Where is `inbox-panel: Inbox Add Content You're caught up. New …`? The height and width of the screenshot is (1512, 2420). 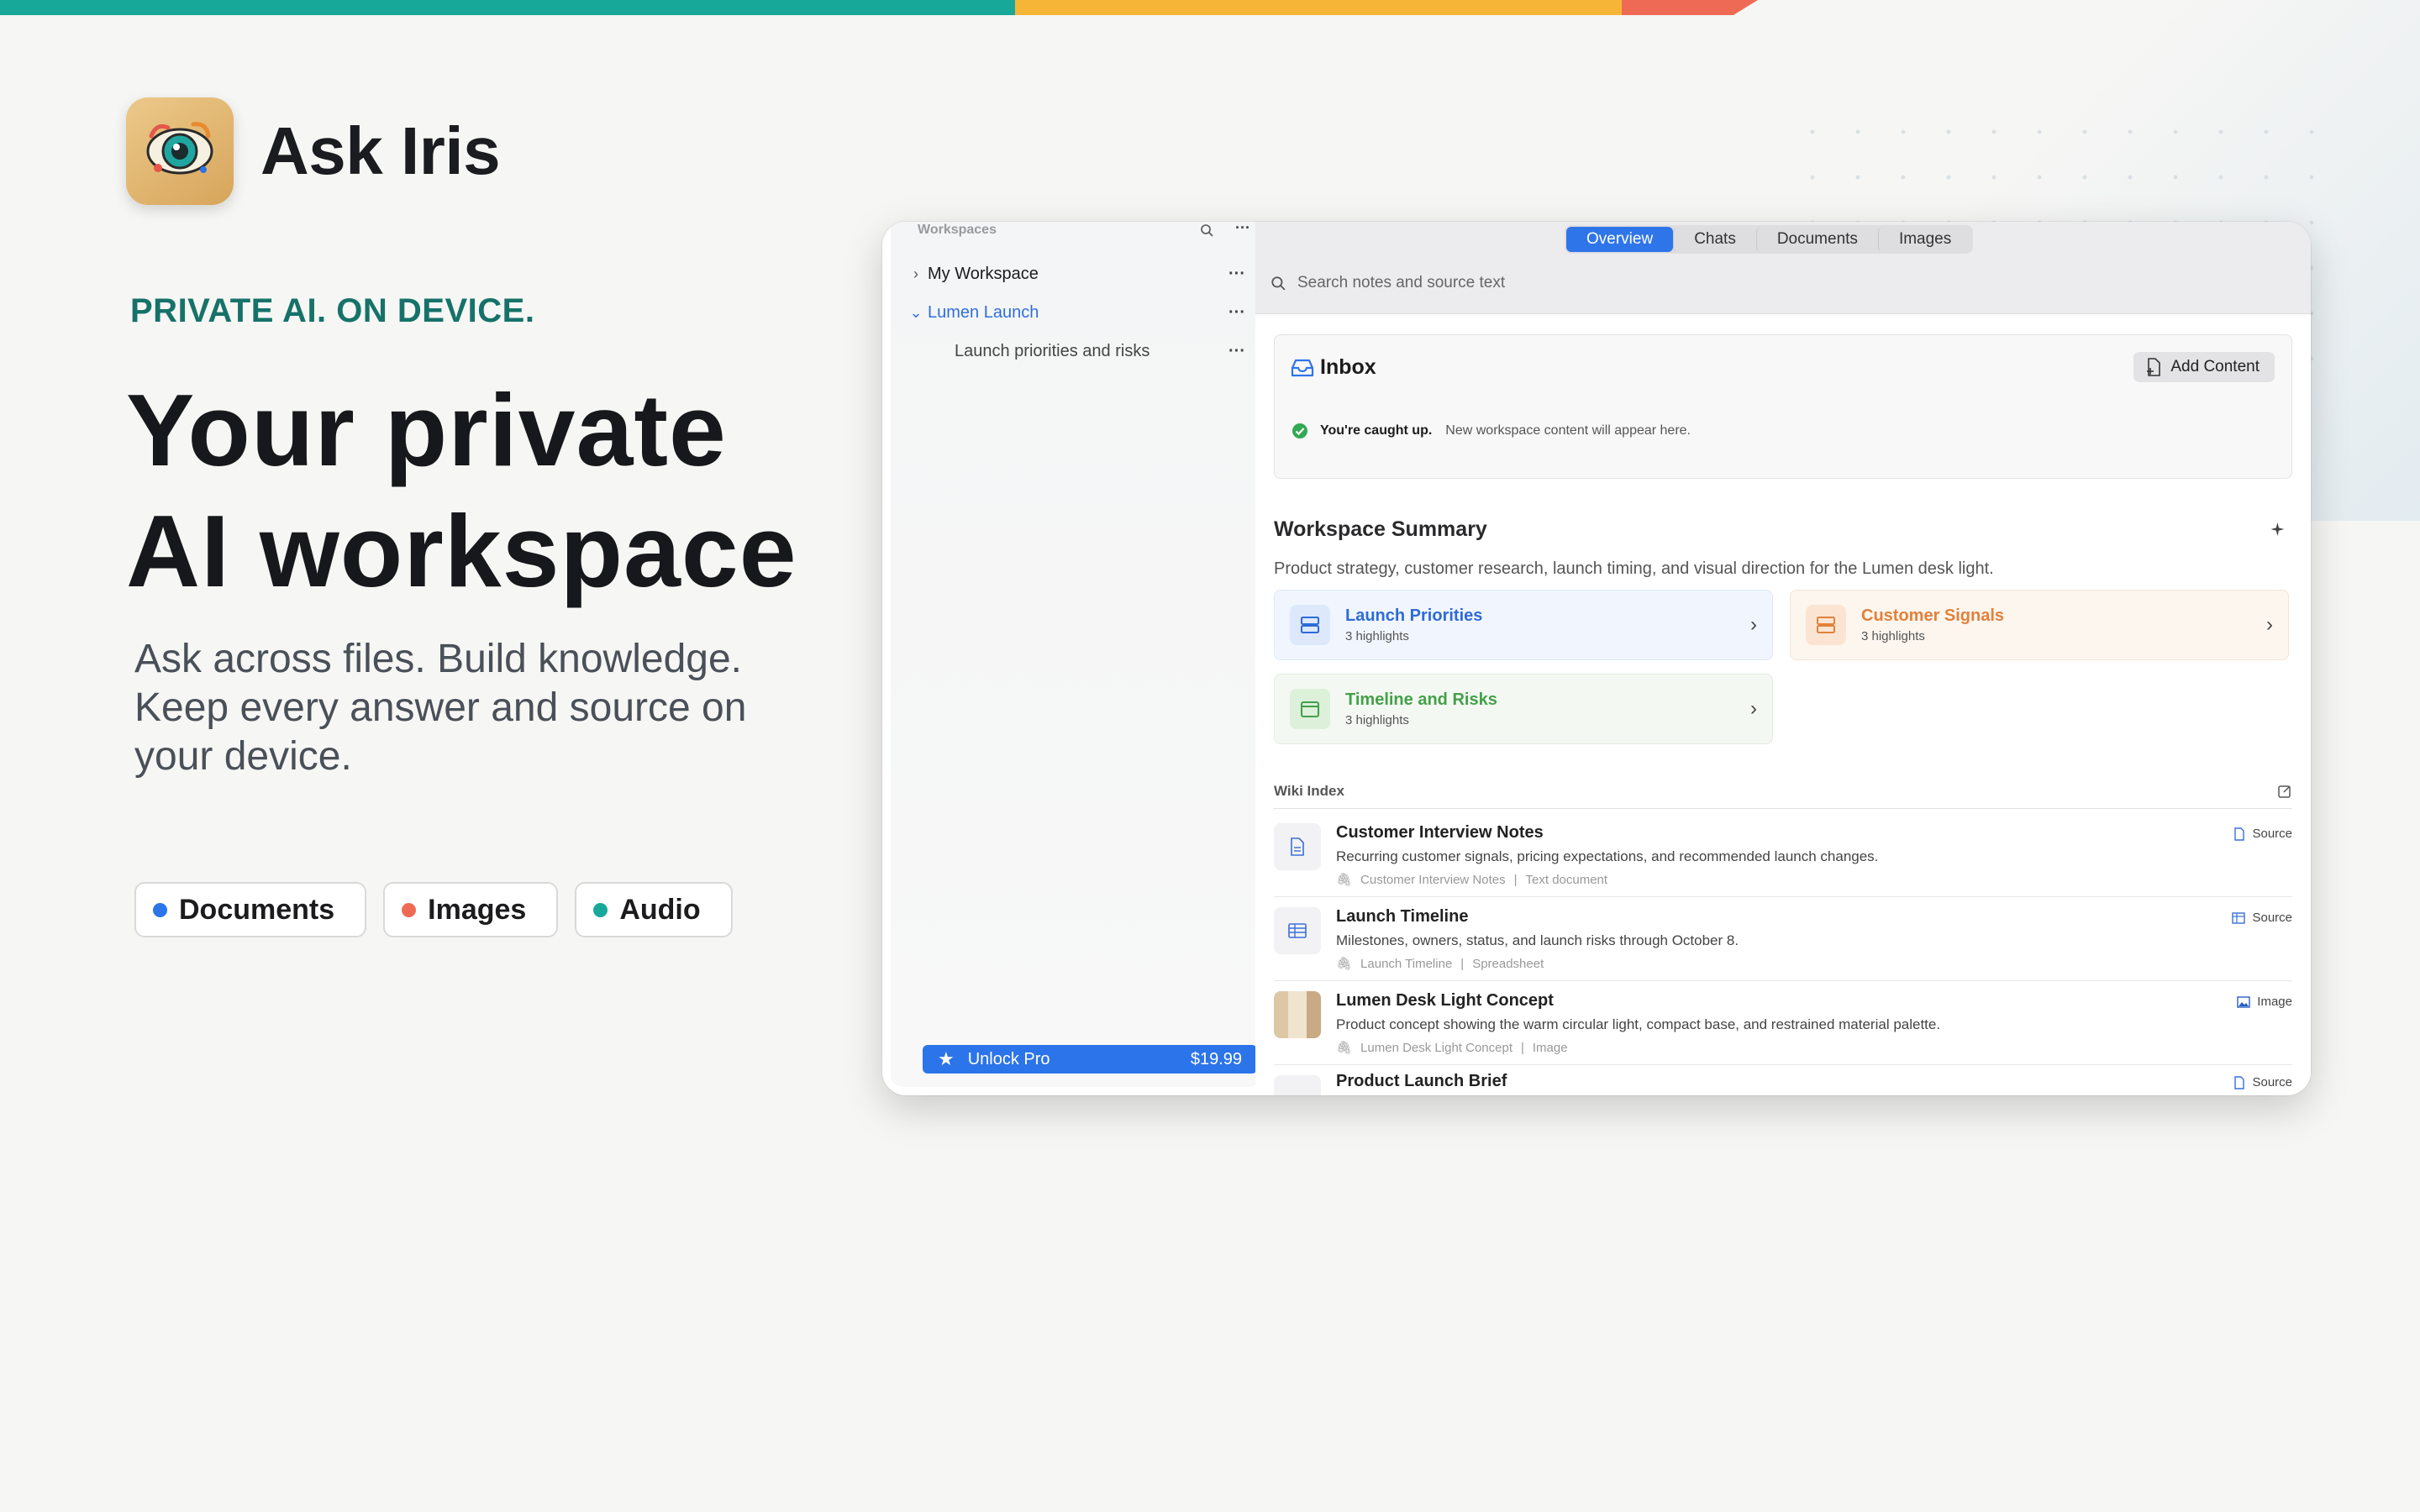
inbox-panel: Inbox Add Content You're caught up. New … is located at coordinates (1783, 406).